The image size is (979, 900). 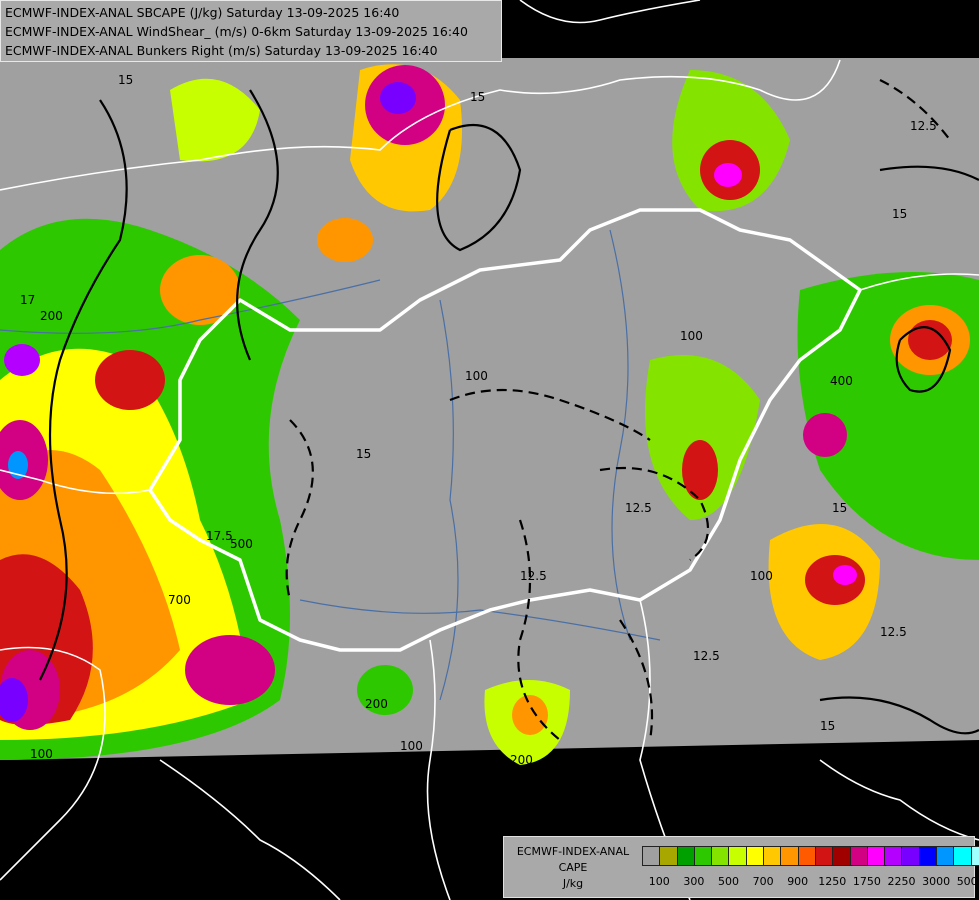 I want to click on legend-tick-label: 2250, so click(x=901, y=881).